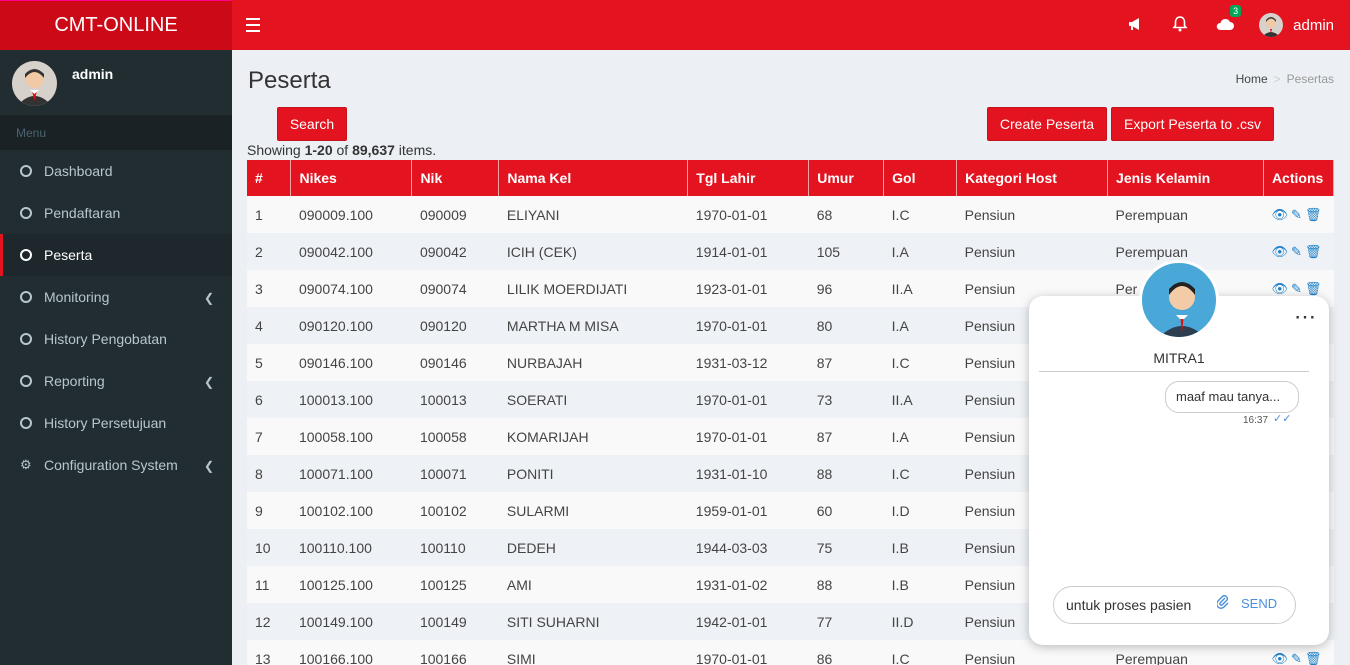 This screenshot has height=665, width=1350. Describe the element at coordinates (443, 288) in the screenshot. I see `table-cell: 090074` at that location.